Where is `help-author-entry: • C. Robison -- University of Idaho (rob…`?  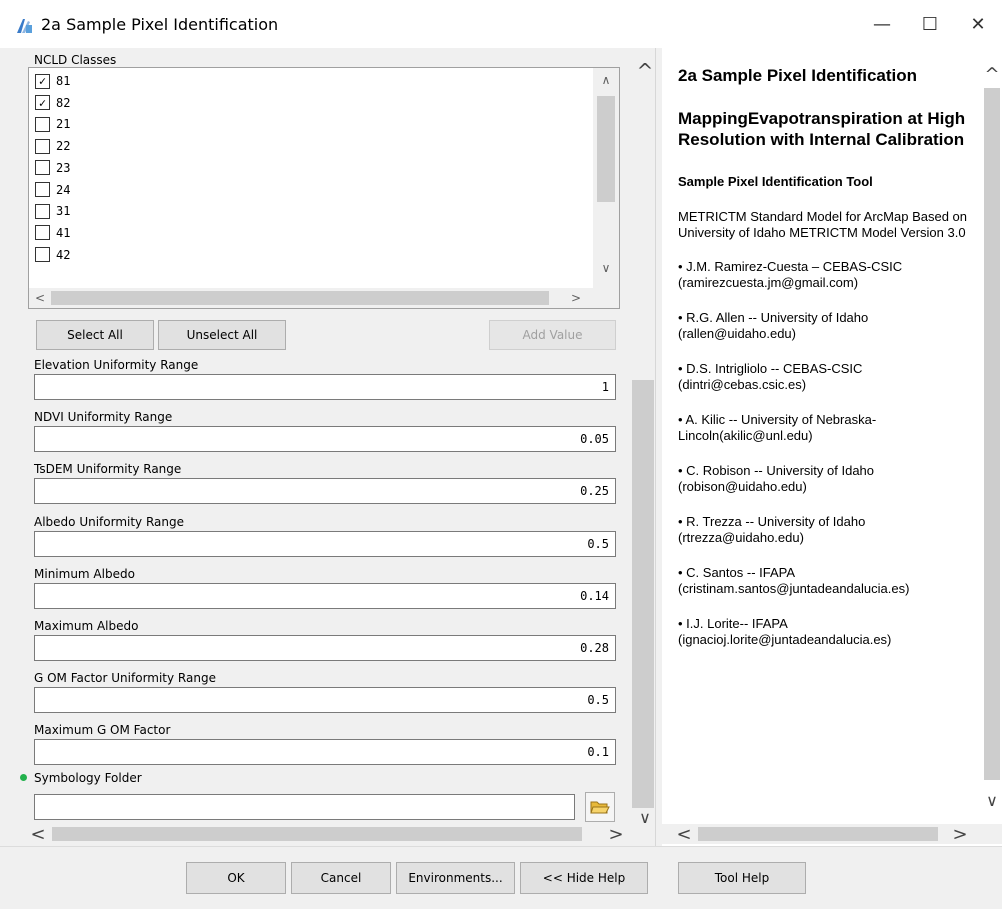
help-author-entry: • C. Robison -- University of Idaho (rob… is located at coordinates (776, 478).